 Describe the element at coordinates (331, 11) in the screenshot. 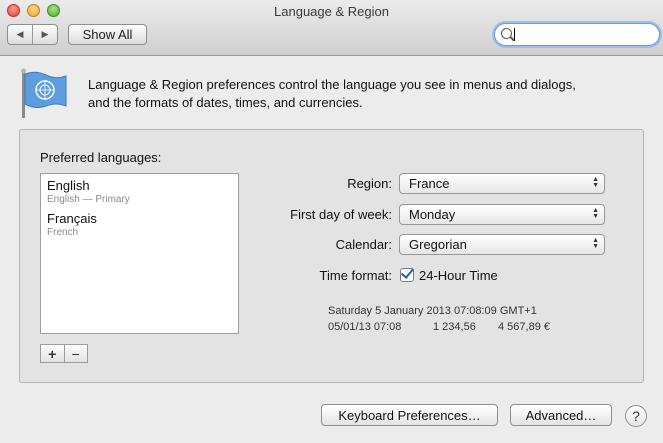

I see `window-title: Language & Region` at that location.